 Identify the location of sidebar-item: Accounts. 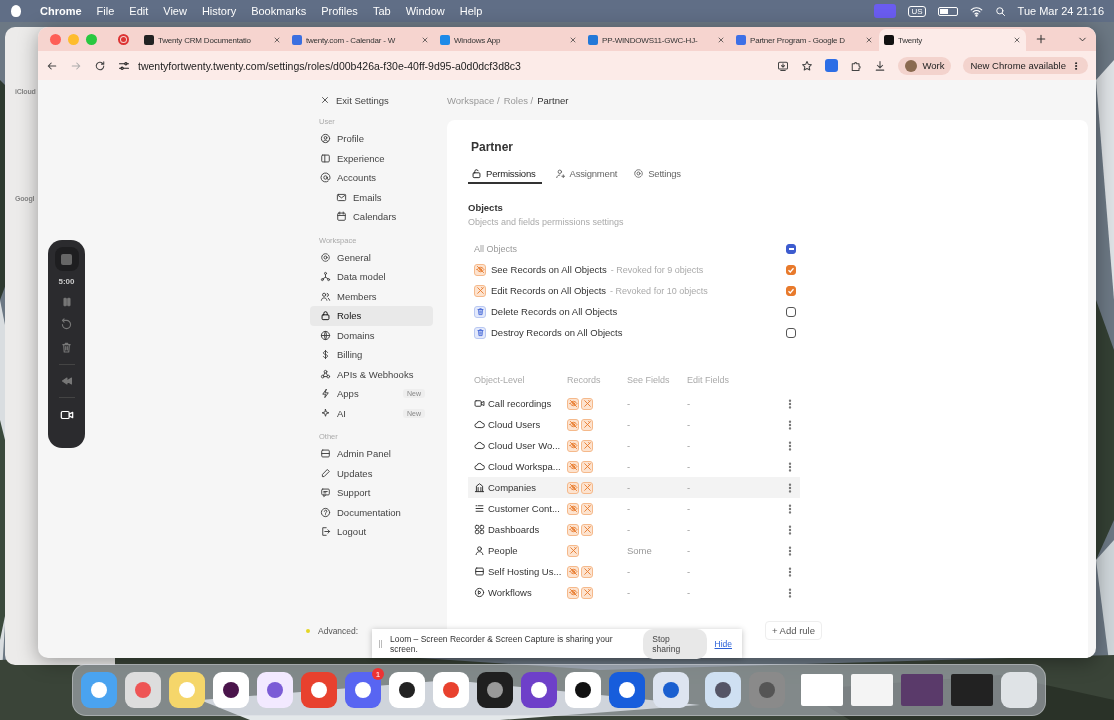
(371, 178).